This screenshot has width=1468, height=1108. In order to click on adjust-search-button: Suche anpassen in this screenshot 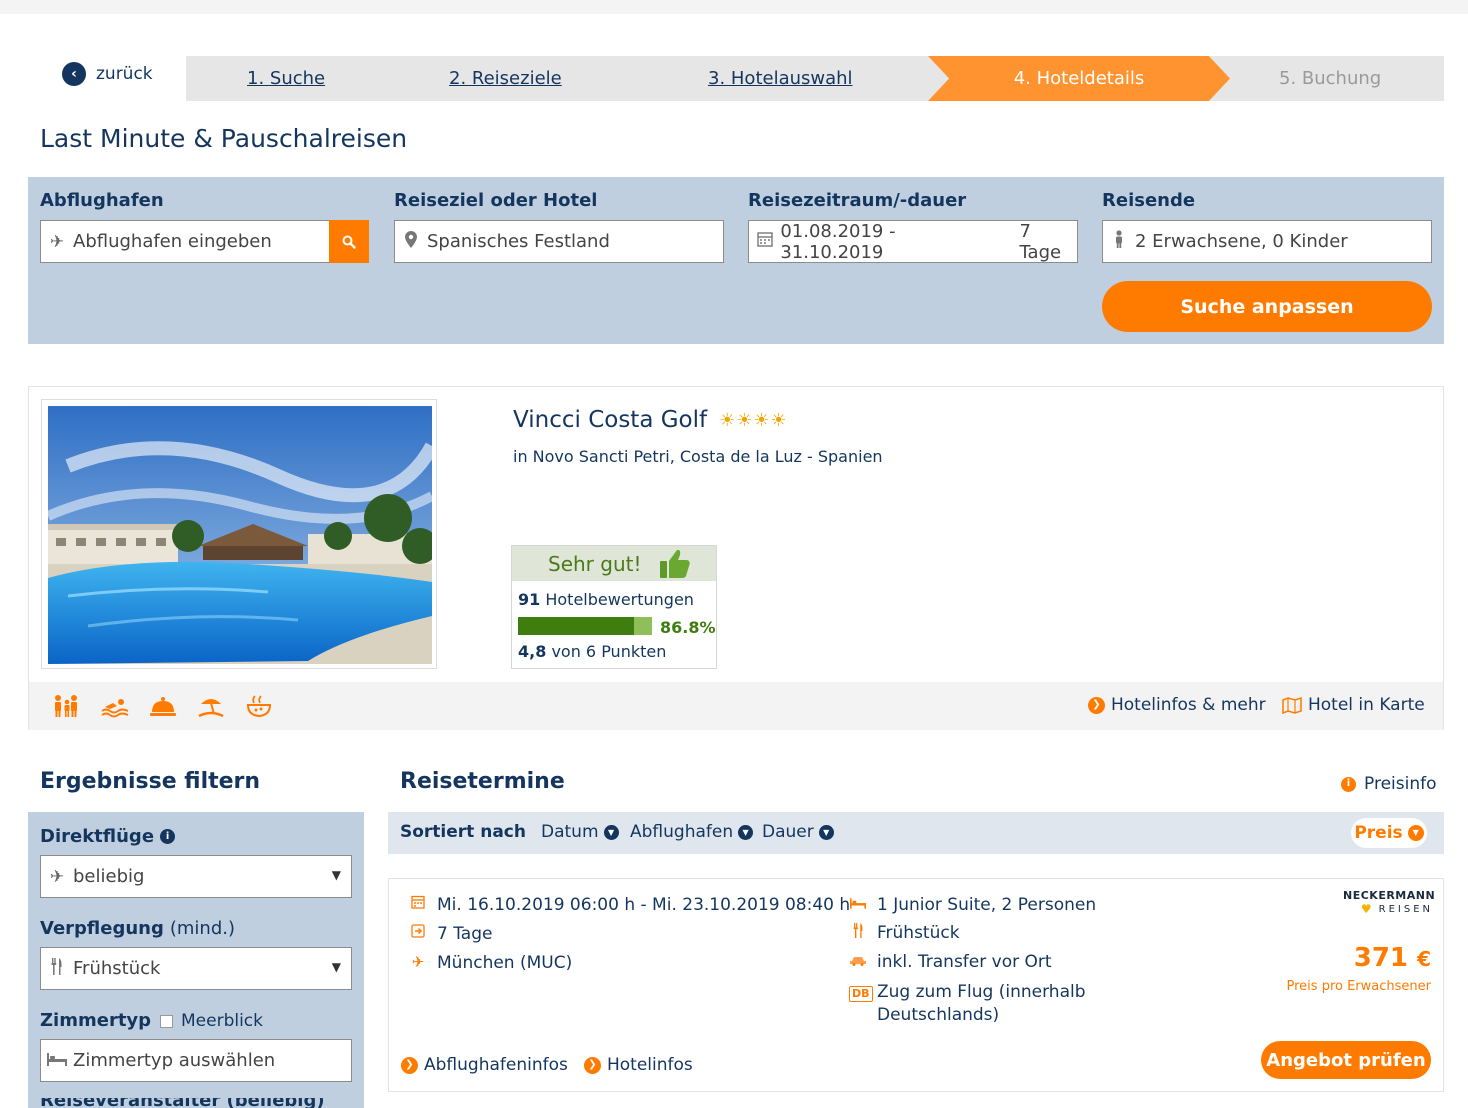, I will do `click(1267, 306)`.